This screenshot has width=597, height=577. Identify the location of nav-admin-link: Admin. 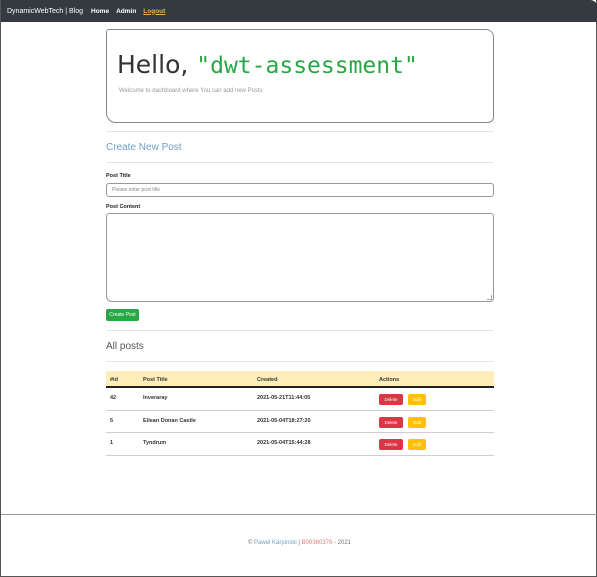
(126, 11).